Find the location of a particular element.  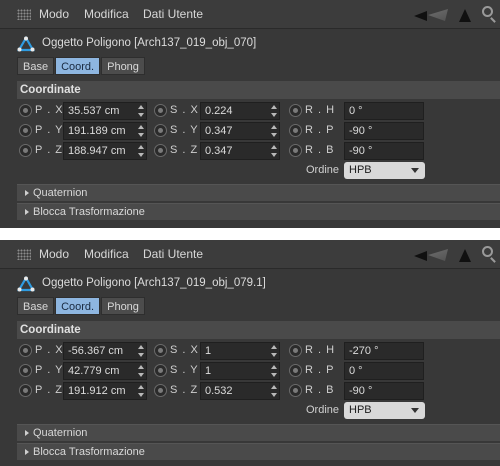

scale-field: 0.224 is located at coordinates (240, 111).